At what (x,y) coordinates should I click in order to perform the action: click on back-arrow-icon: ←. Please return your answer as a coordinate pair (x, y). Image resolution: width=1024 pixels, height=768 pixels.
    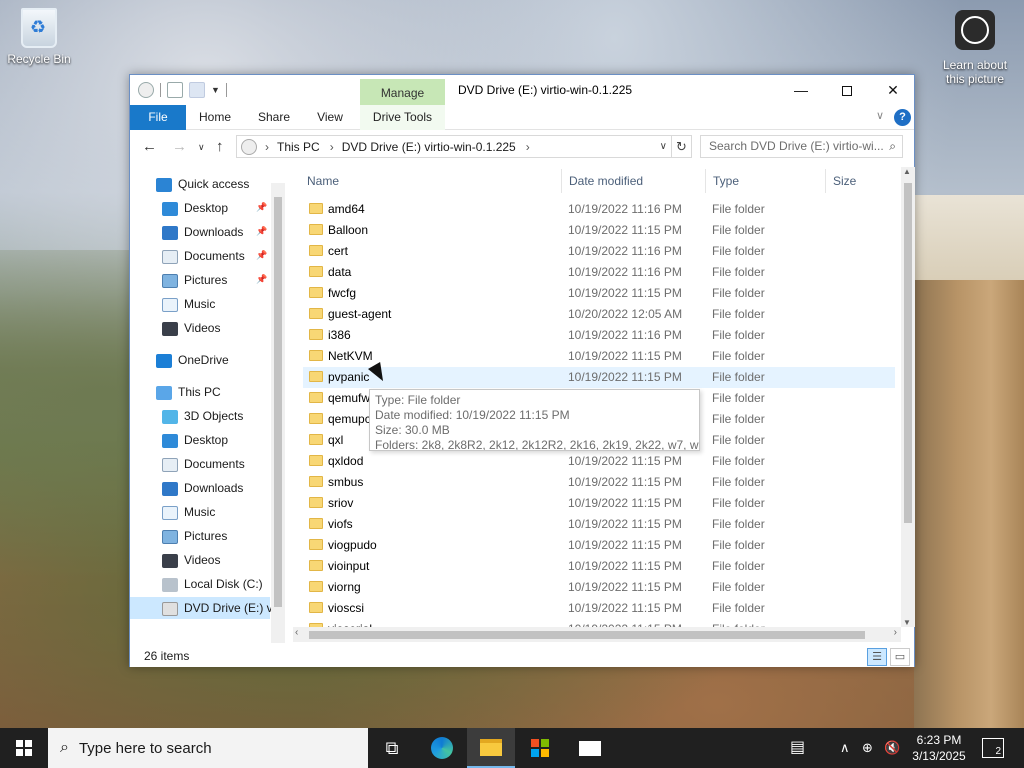
    Looking at the image, I should click on (149, 146).